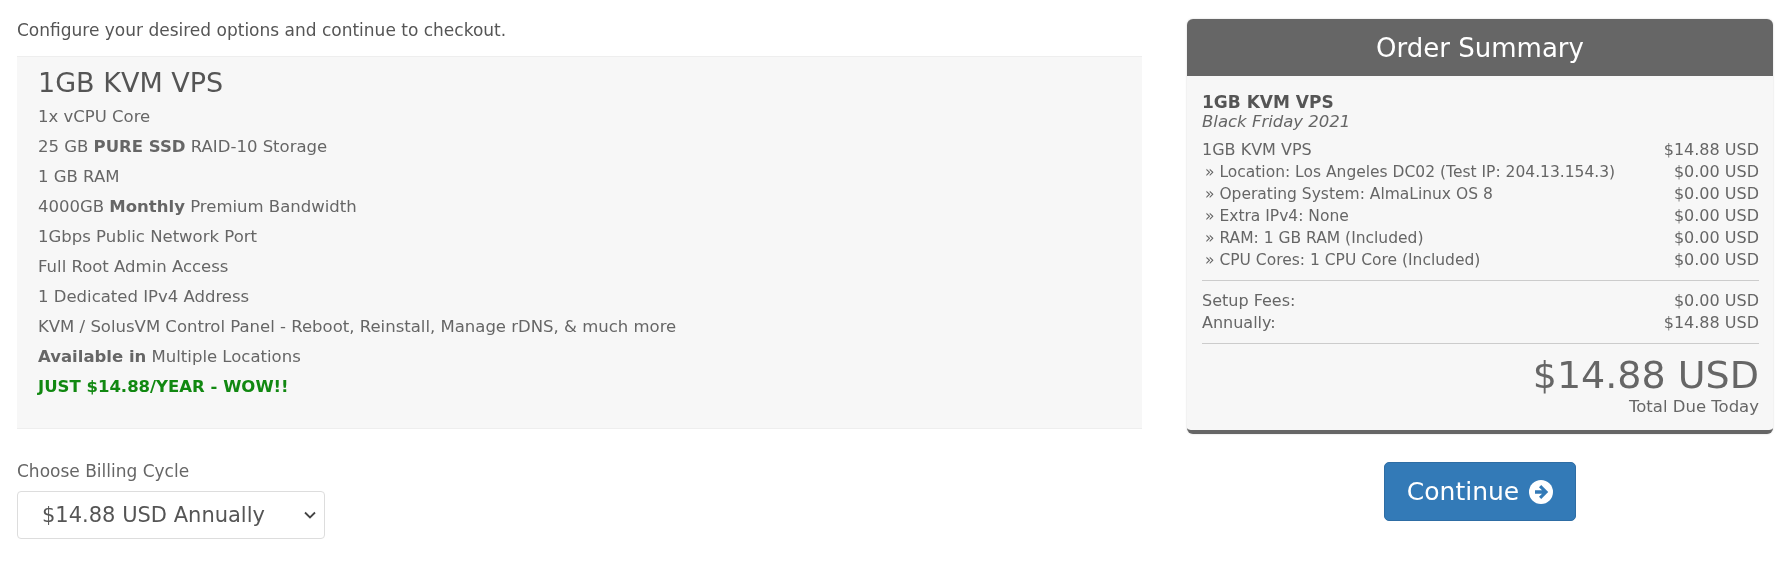  I want to click on line-amount: $14.88 USD, so click(1711, 150).